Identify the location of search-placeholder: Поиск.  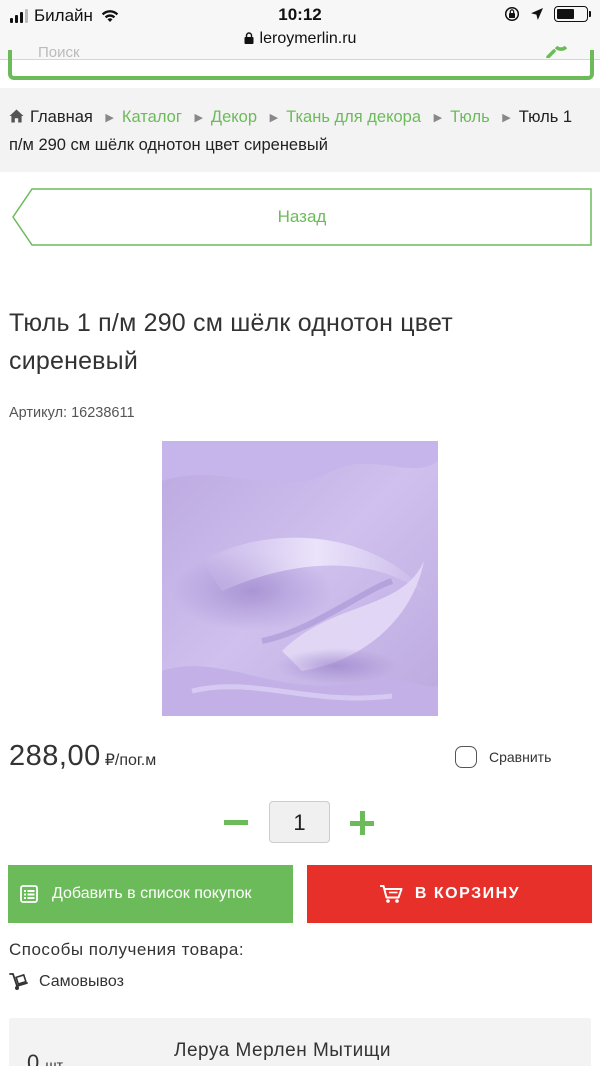
(59, 52).